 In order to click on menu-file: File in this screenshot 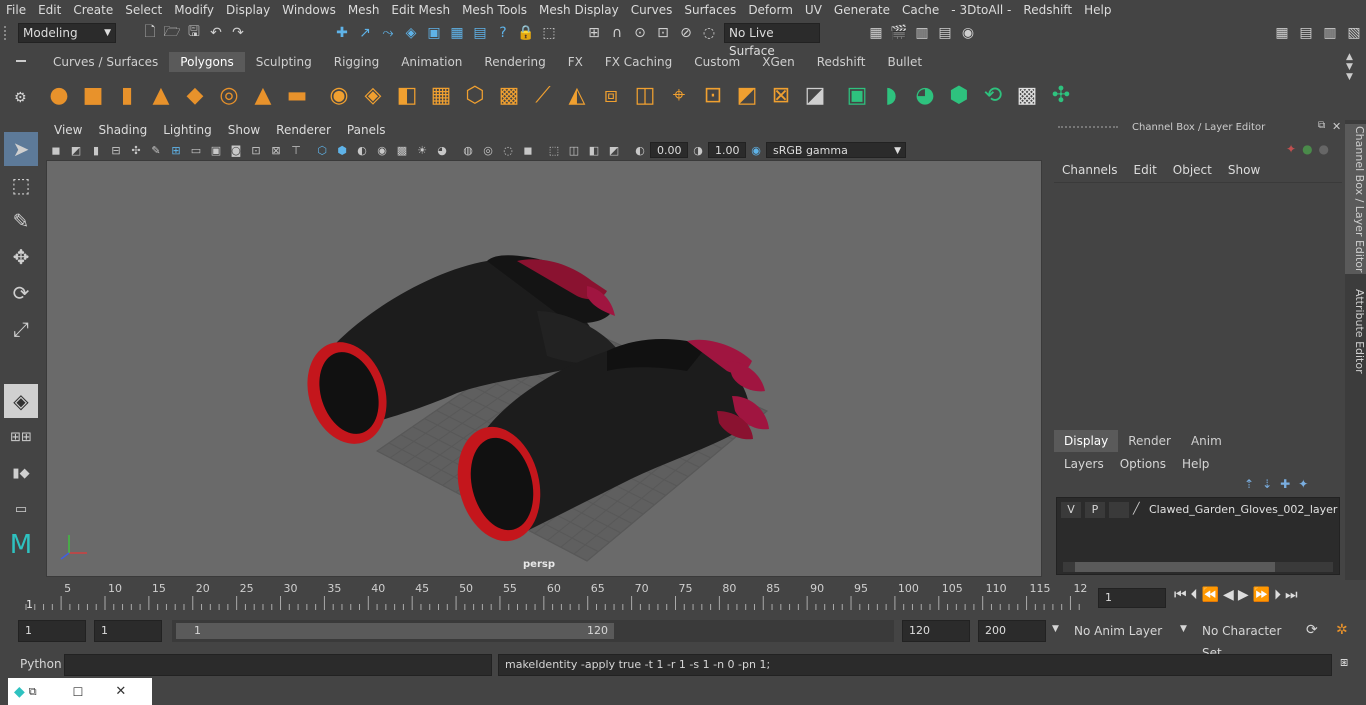, I will do `click(16, 10)`.